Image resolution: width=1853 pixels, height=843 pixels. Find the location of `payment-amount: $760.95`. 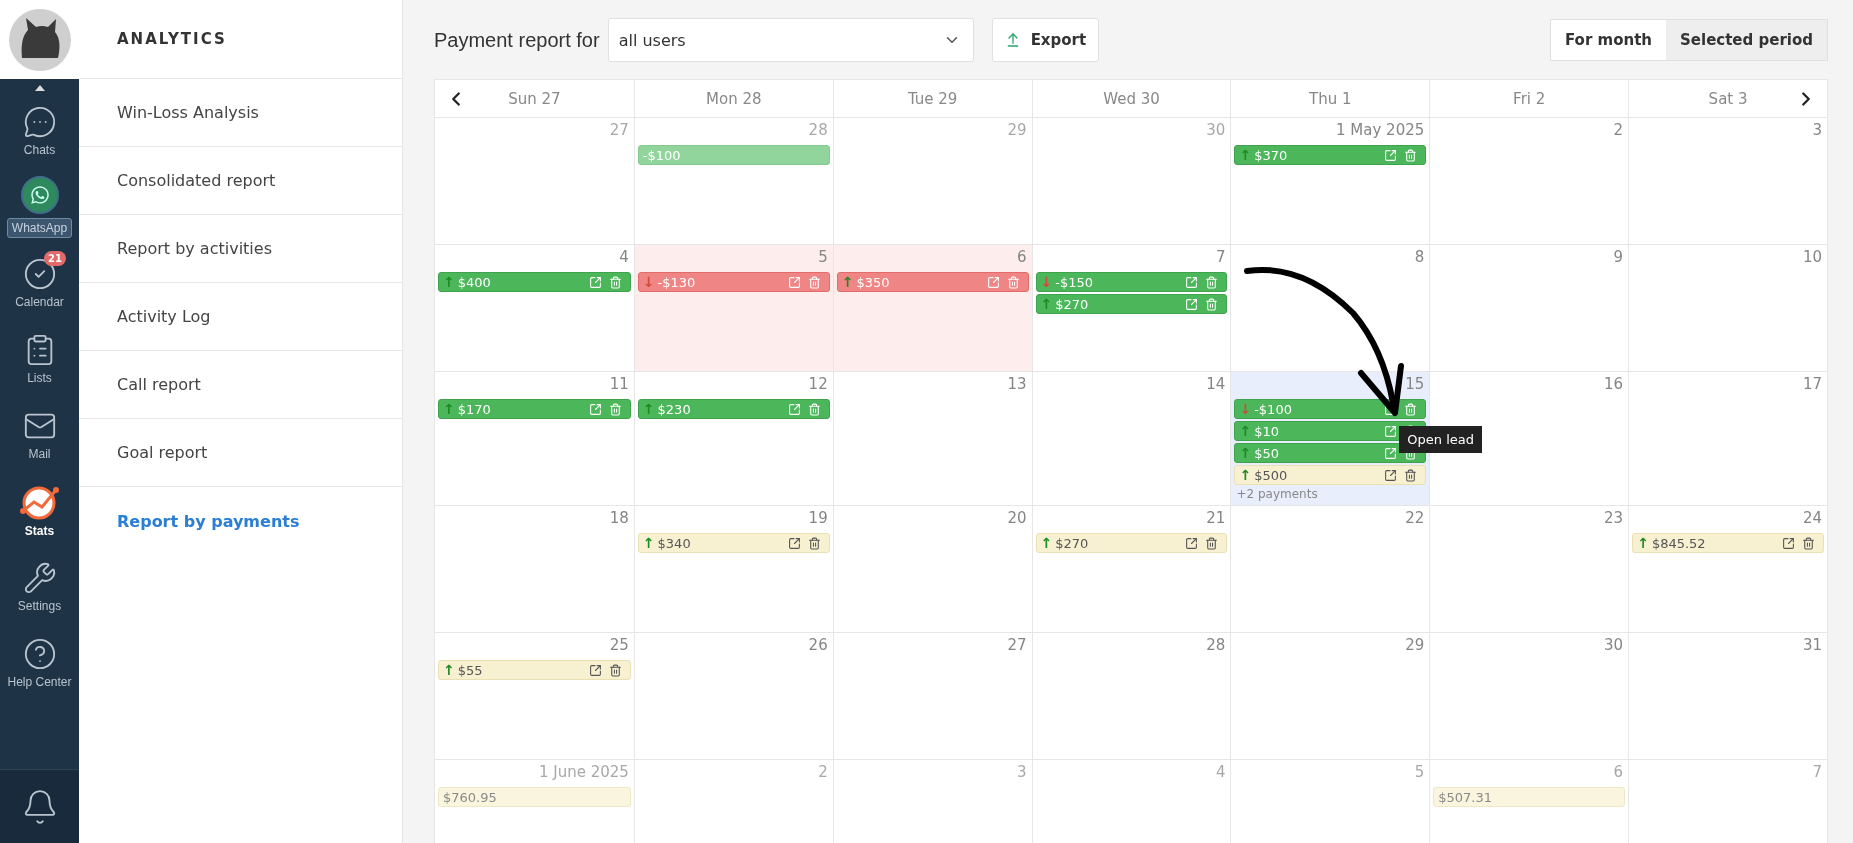

payment-amount: $760.95 is located at coordinates (470, 797).